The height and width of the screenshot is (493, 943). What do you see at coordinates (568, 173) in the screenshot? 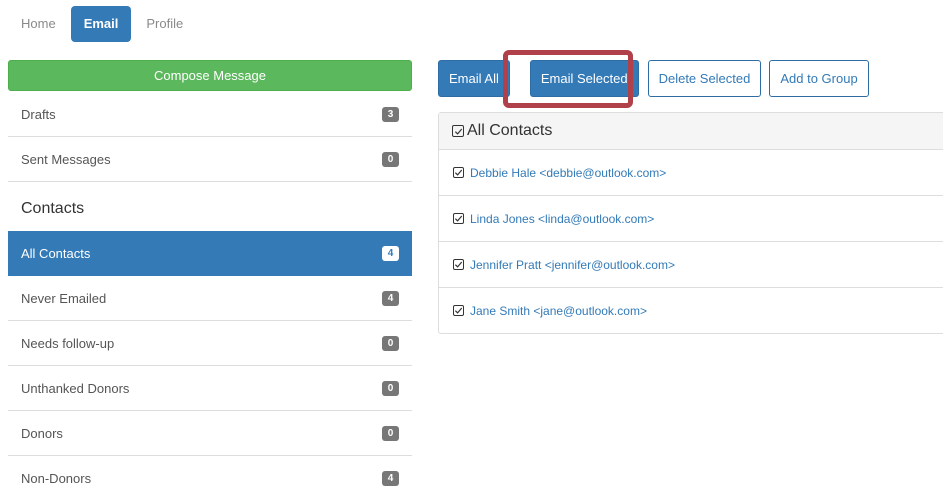
I see `contact-label: Debbie Hale <debbie@outlook.com>` at bounding box center [568, 173].